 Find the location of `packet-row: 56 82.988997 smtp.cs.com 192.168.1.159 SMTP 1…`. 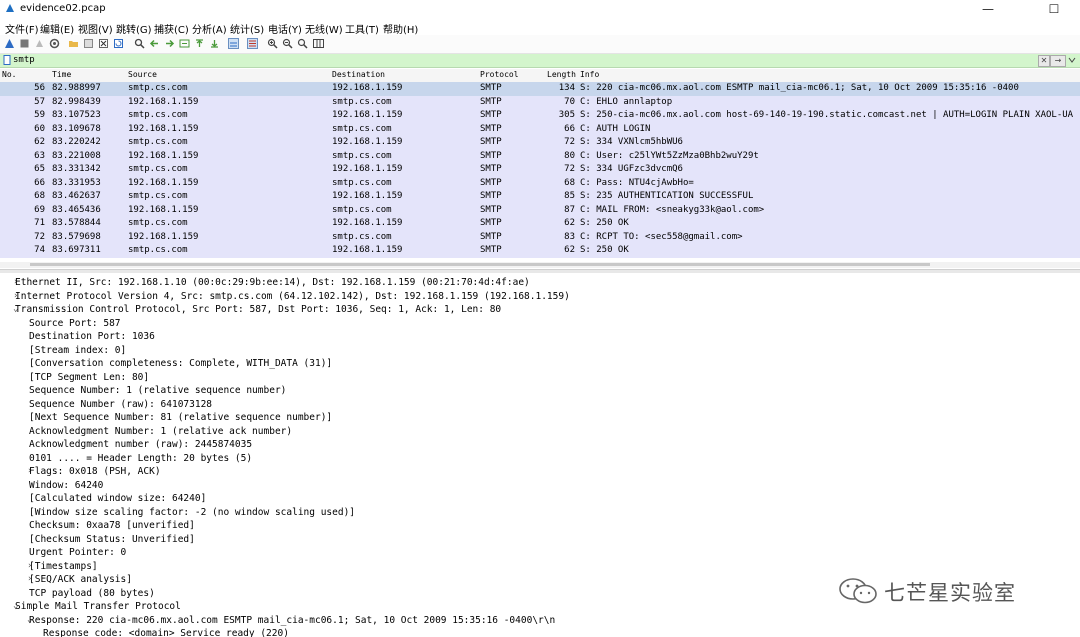

packet-row: 56 82.988997 smtp.cs.com 192.168.1.159 SMTP 1… is located at coordinates (540, 89).